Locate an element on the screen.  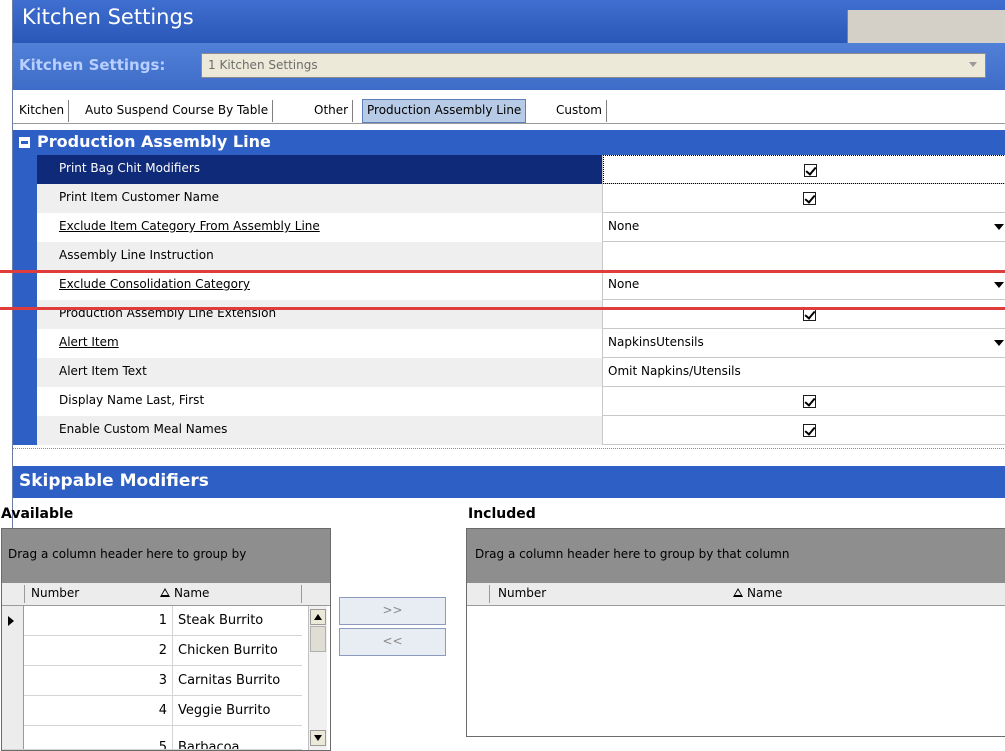
tab-production-assembly-line: Production Assembly Line is located at coordinates (444, 111).